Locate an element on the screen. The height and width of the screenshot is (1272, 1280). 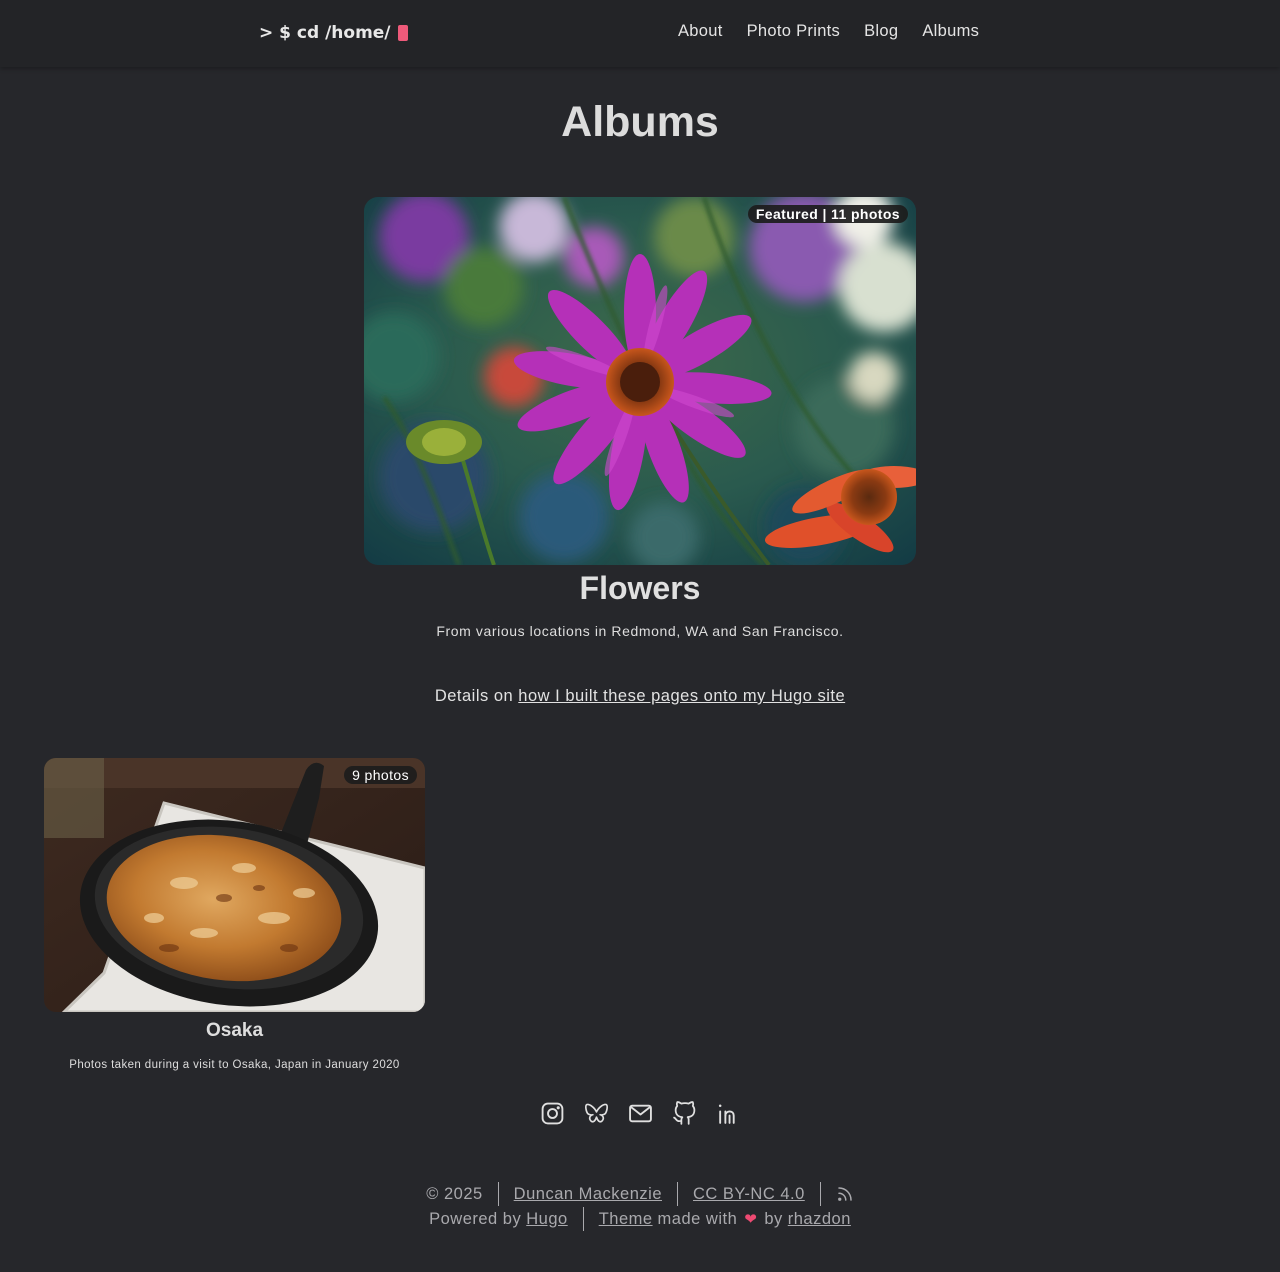
footer-copyright: © 2025 is located at coordinates (454, 1193).